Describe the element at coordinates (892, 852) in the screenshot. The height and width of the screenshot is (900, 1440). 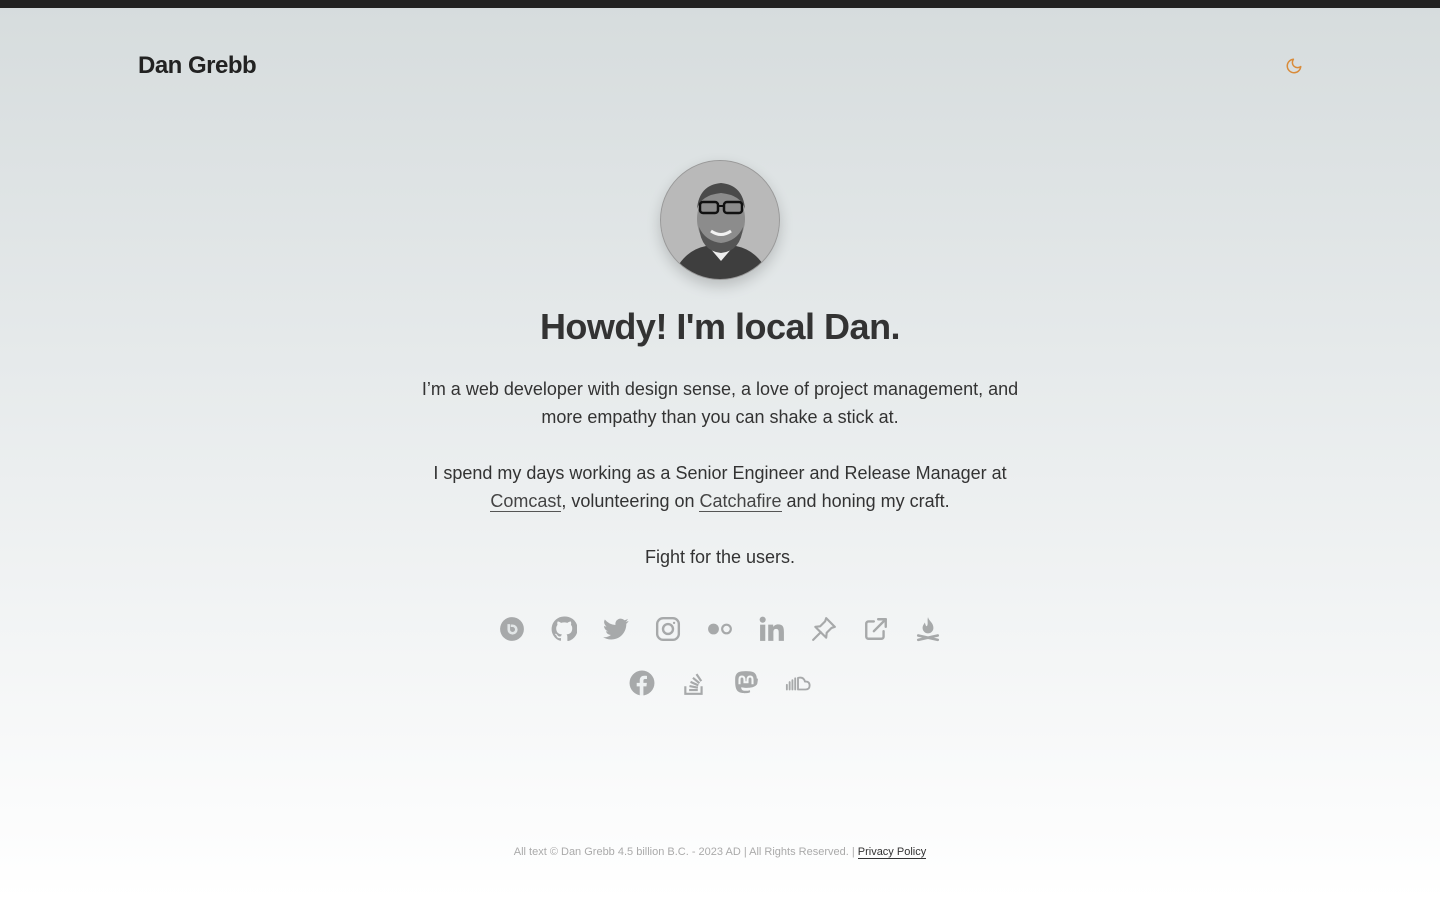
I see `privacy-policy-link: Privacy Policy` at that location.